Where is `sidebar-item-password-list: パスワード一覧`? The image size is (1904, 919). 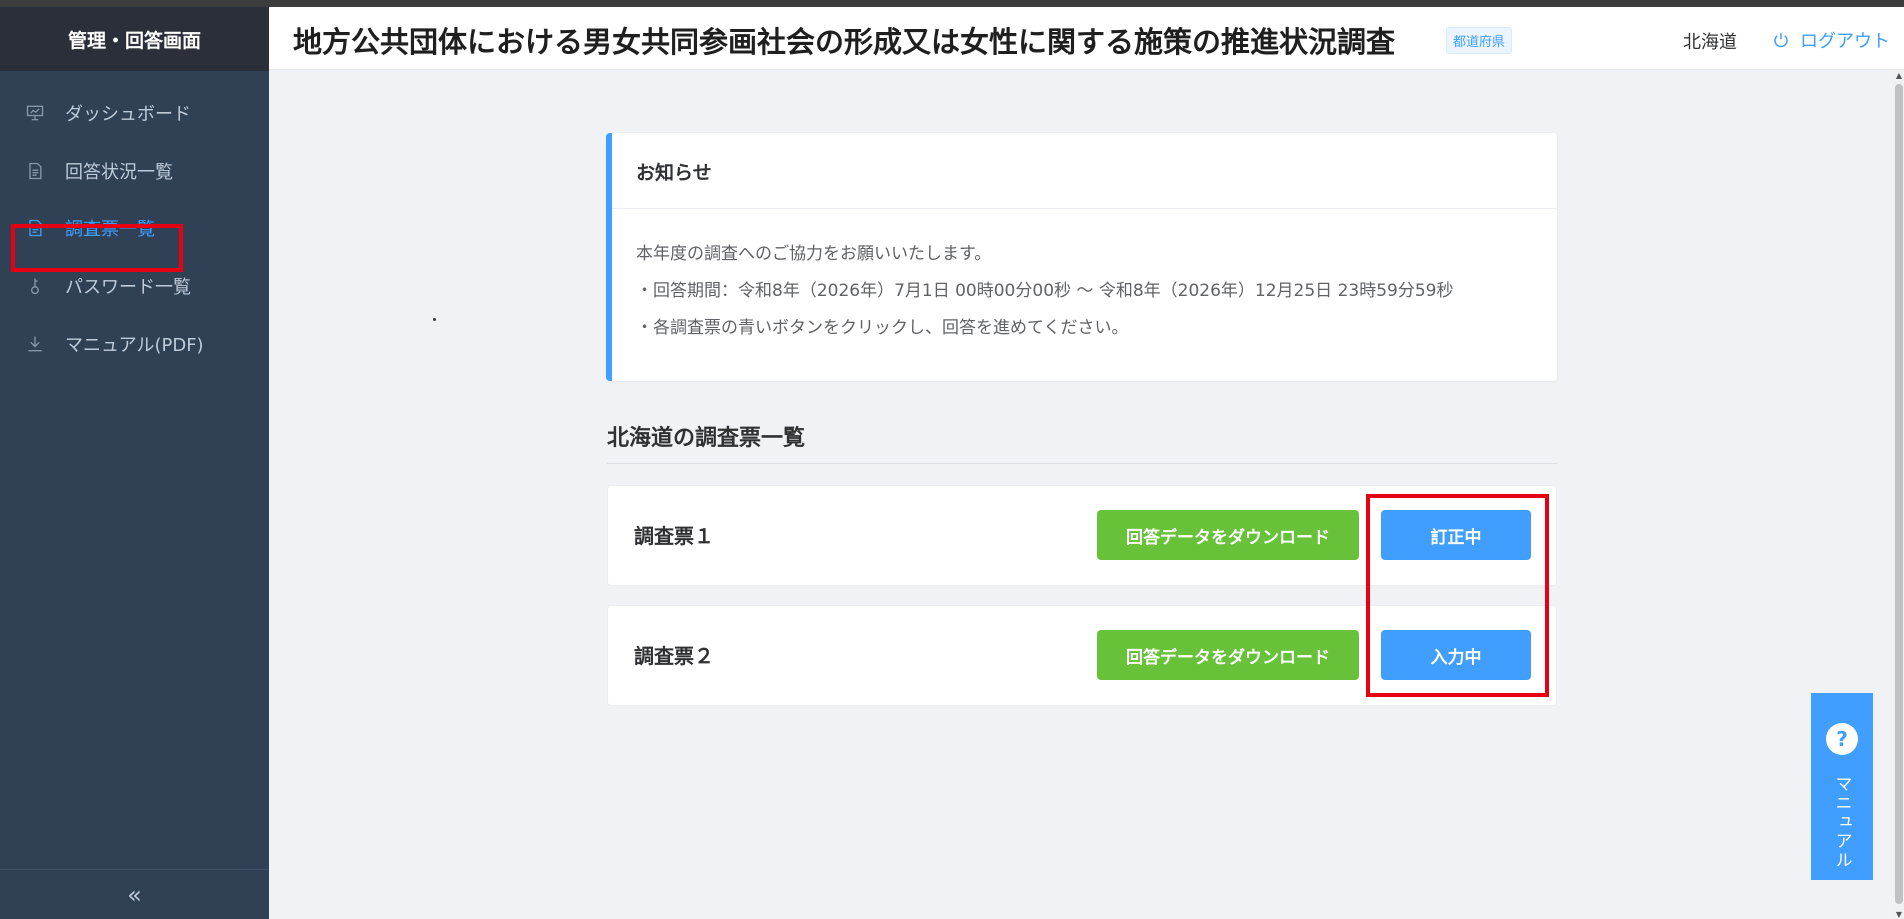
sidebar-item-password-list: パスワード一覧 is located at coordinates (134, 286).